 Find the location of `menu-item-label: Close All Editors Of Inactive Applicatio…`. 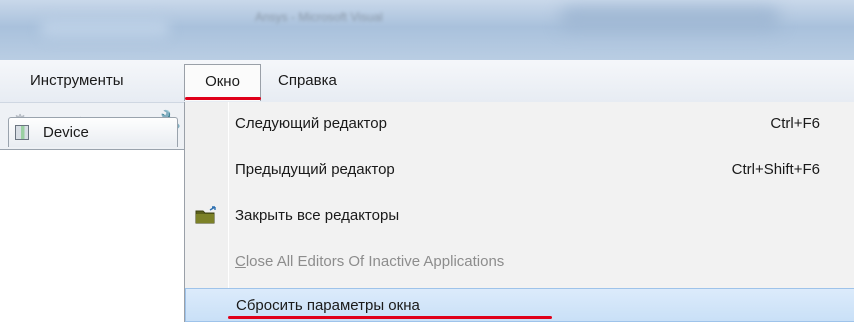

menu-item-label: Close All Editors Of Inactive Applicatio… is located at coordinates (370, 261).